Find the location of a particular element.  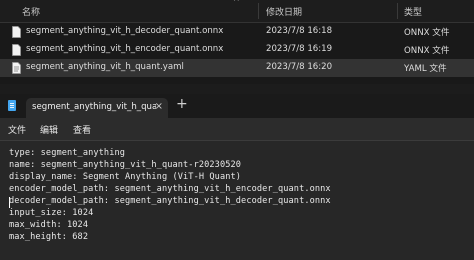

text-line: max_width: 1024 is located at coordinates (49, 225).